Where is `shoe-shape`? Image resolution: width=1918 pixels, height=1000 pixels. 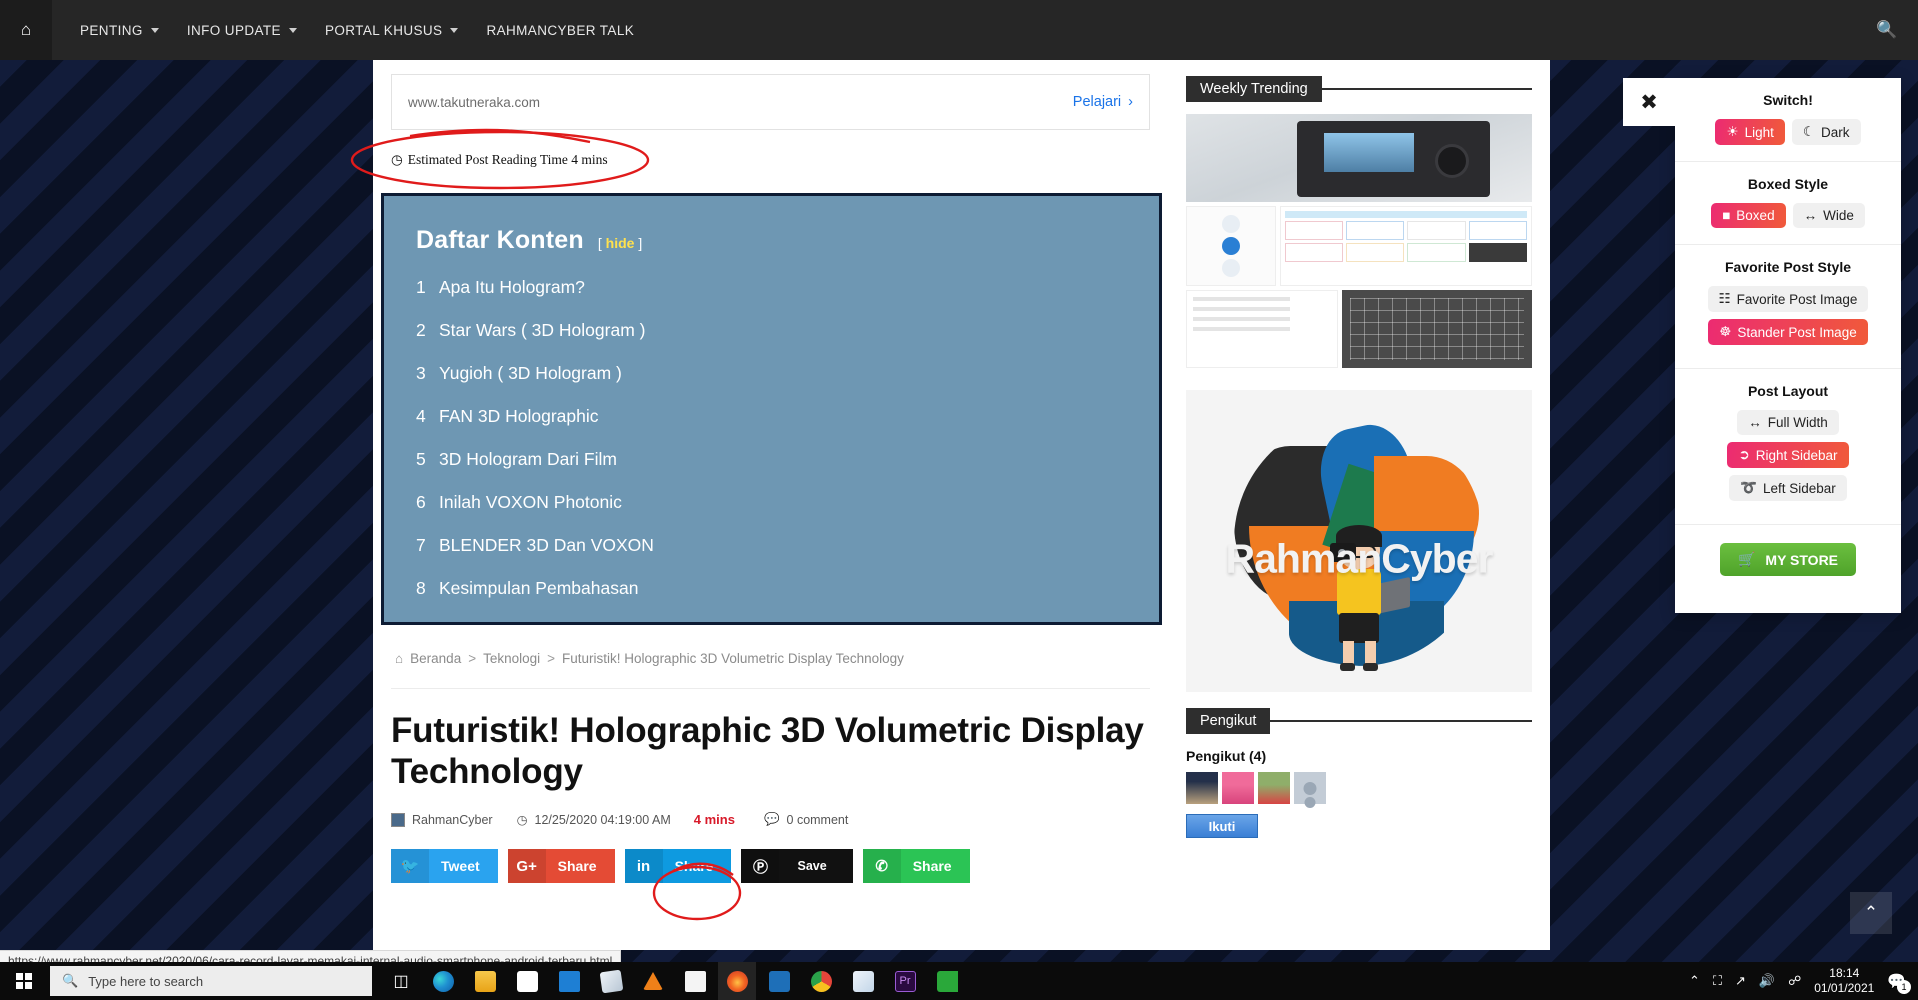
shoe-shape is located at coordinates (1370, 666).